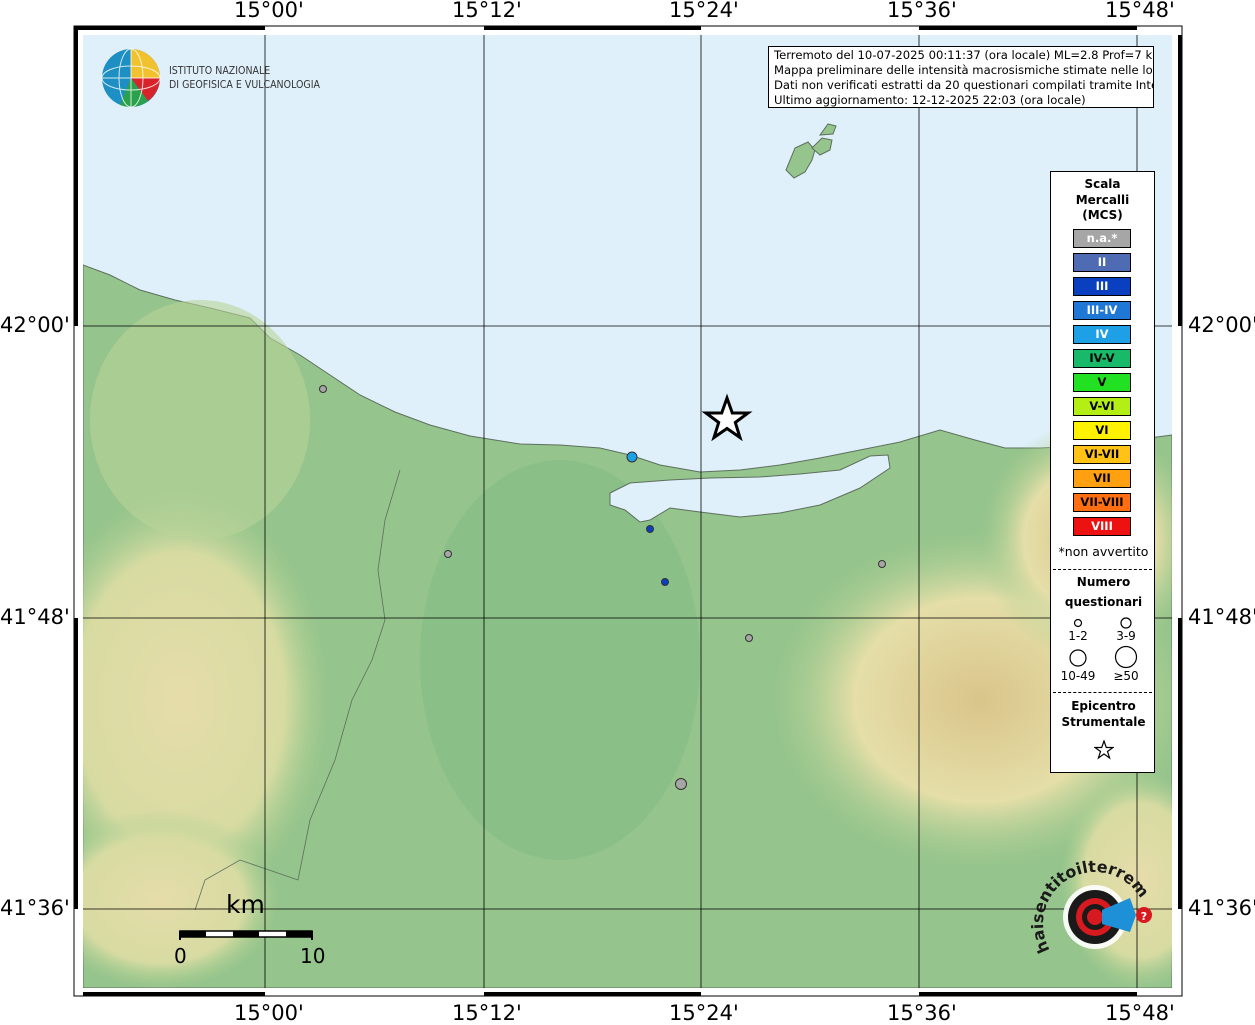  I want to click on legend-title-line2: Mercalli, so click(1102, 199).